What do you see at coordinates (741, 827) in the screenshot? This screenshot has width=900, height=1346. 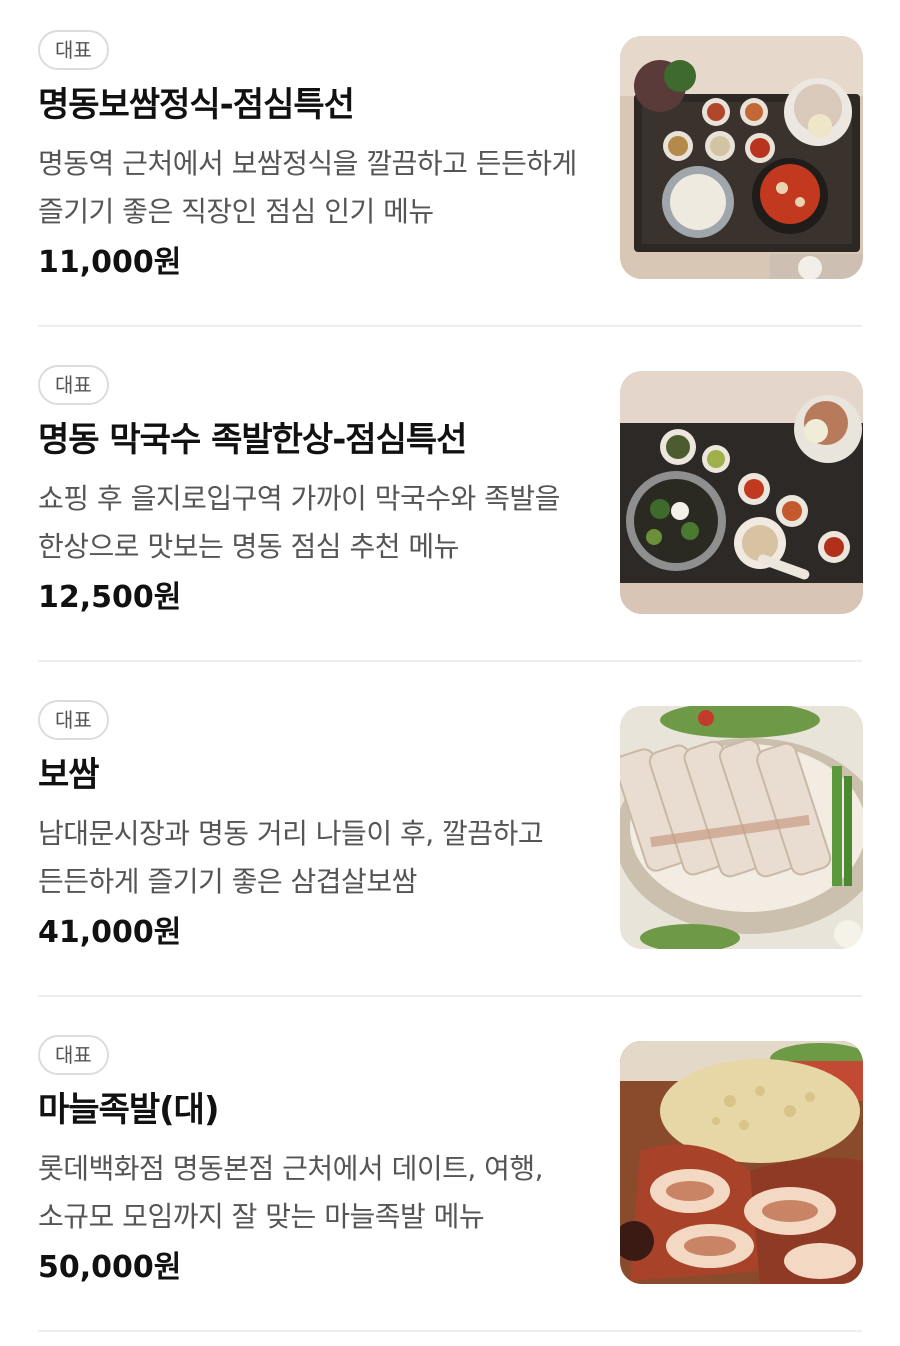 I see `bossam-pork-belly-photo` at bounding box center [741, 827].